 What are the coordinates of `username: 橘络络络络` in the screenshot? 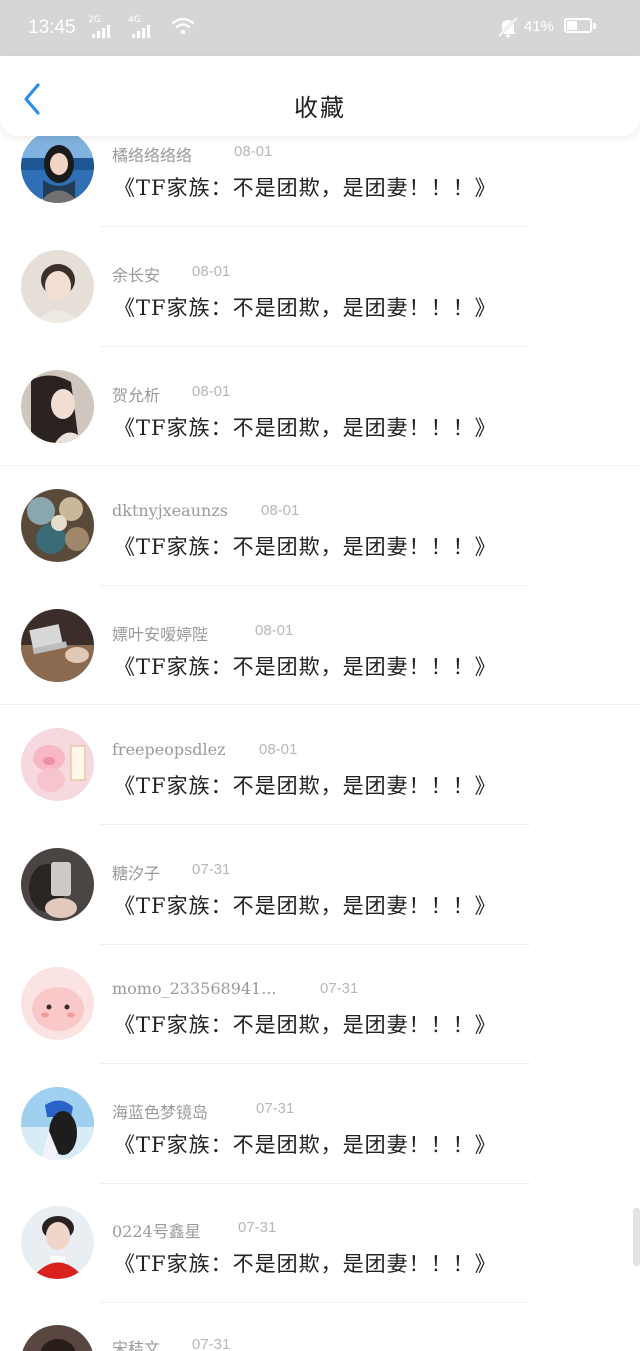 It's located at (152, 155).